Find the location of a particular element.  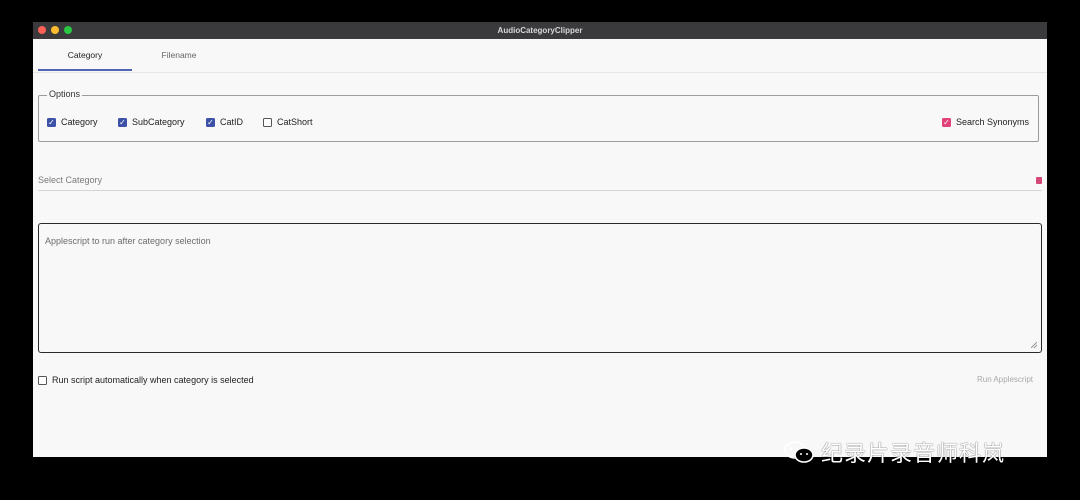

options-legend: Options is located at coordinates (65, 94).